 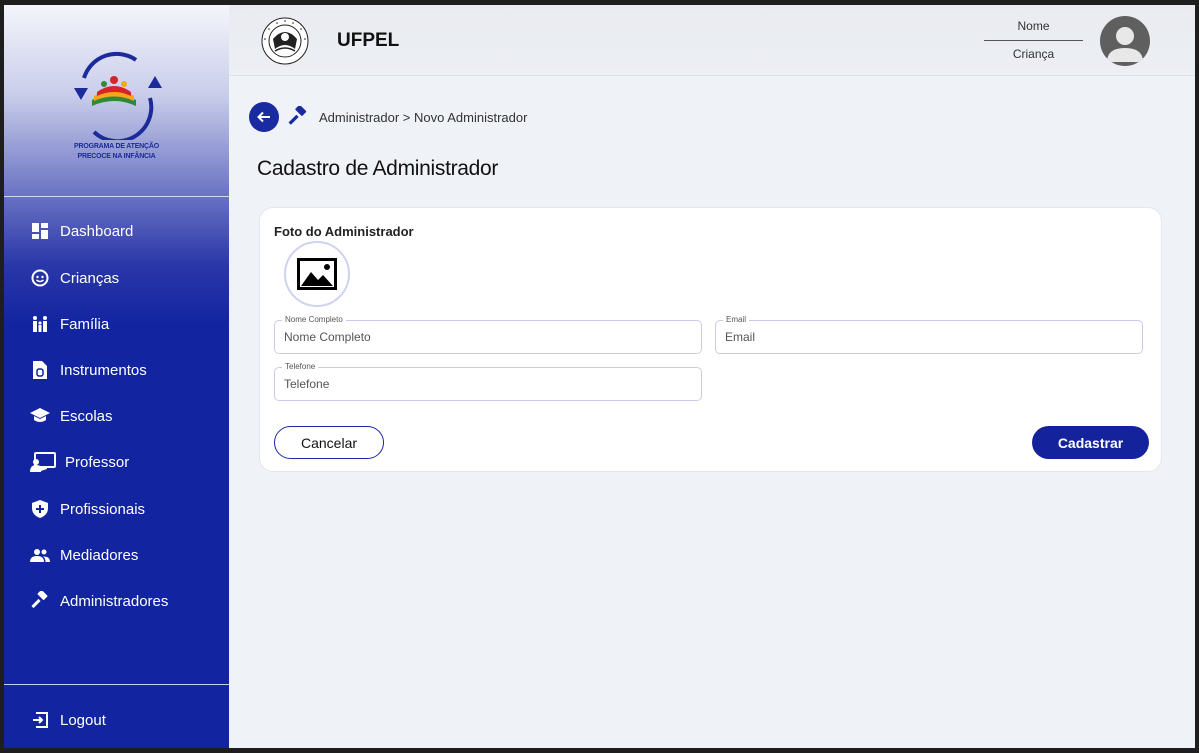 I want to click on sidebar-item-administradores: Administradores, so click(x=116, y=601).